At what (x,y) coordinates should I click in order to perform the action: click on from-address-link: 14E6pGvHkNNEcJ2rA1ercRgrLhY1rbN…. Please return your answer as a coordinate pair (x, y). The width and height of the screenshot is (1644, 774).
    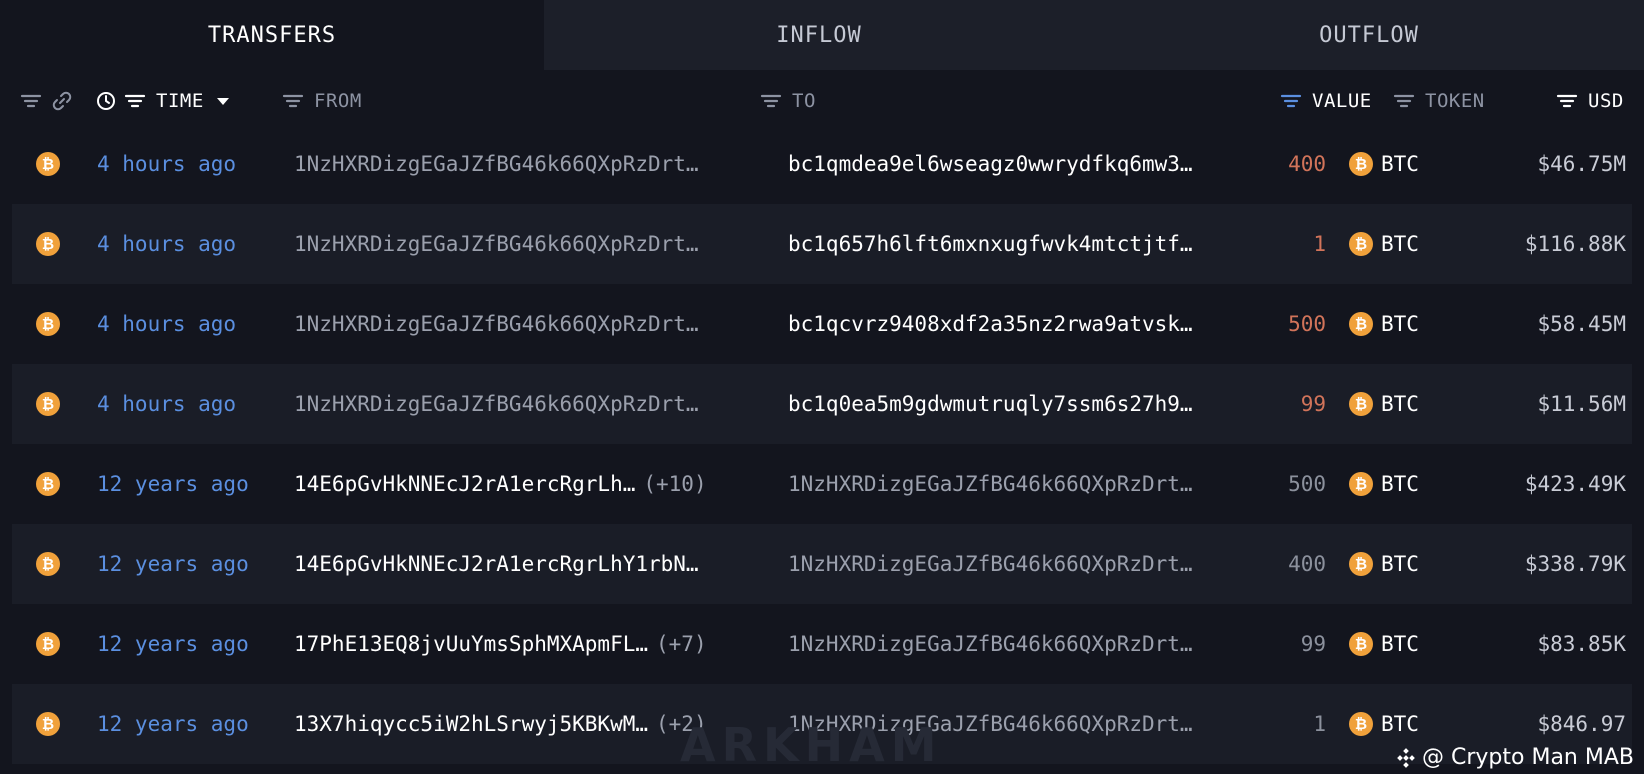
    Looking at the image, I should click on (496, 564).